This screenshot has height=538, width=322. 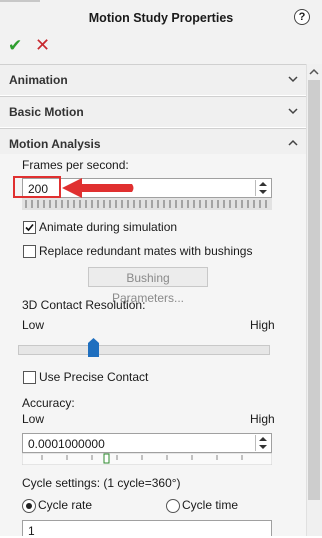 What do you see at coordinates (48, 403) in the screenshot?
I see `accuracy-label: Accuracy:` at bounding box center [48, 403].